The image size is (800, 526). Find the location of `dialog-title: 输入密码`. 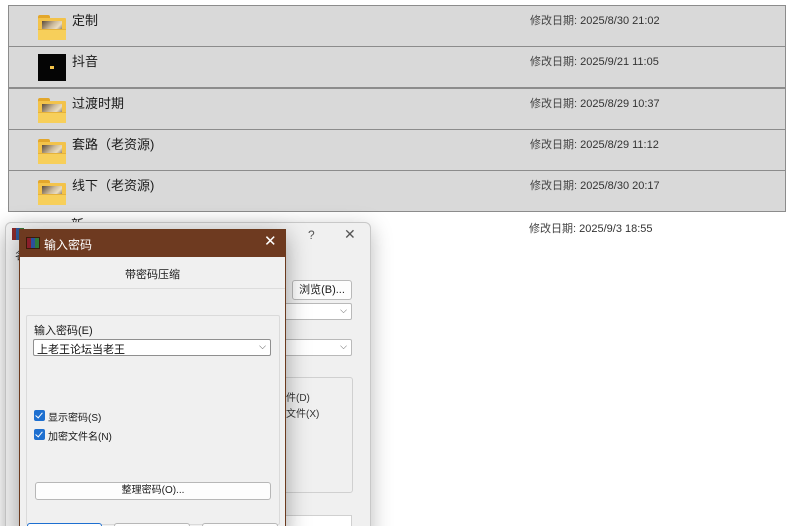

dialog-title: 输入密码 is located at coordinates (68, 245).